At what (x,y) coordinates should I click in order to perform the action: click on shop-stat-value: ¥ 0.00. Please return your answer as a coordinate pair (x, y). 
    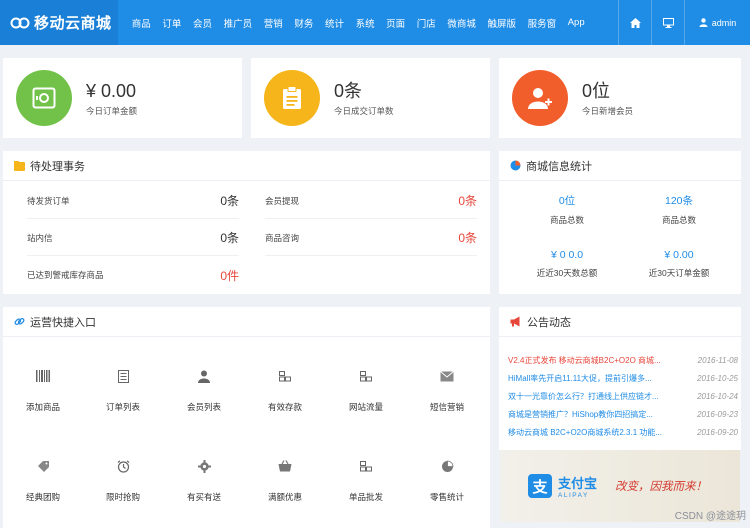
    Looking at the image, I should click on (679, 255).